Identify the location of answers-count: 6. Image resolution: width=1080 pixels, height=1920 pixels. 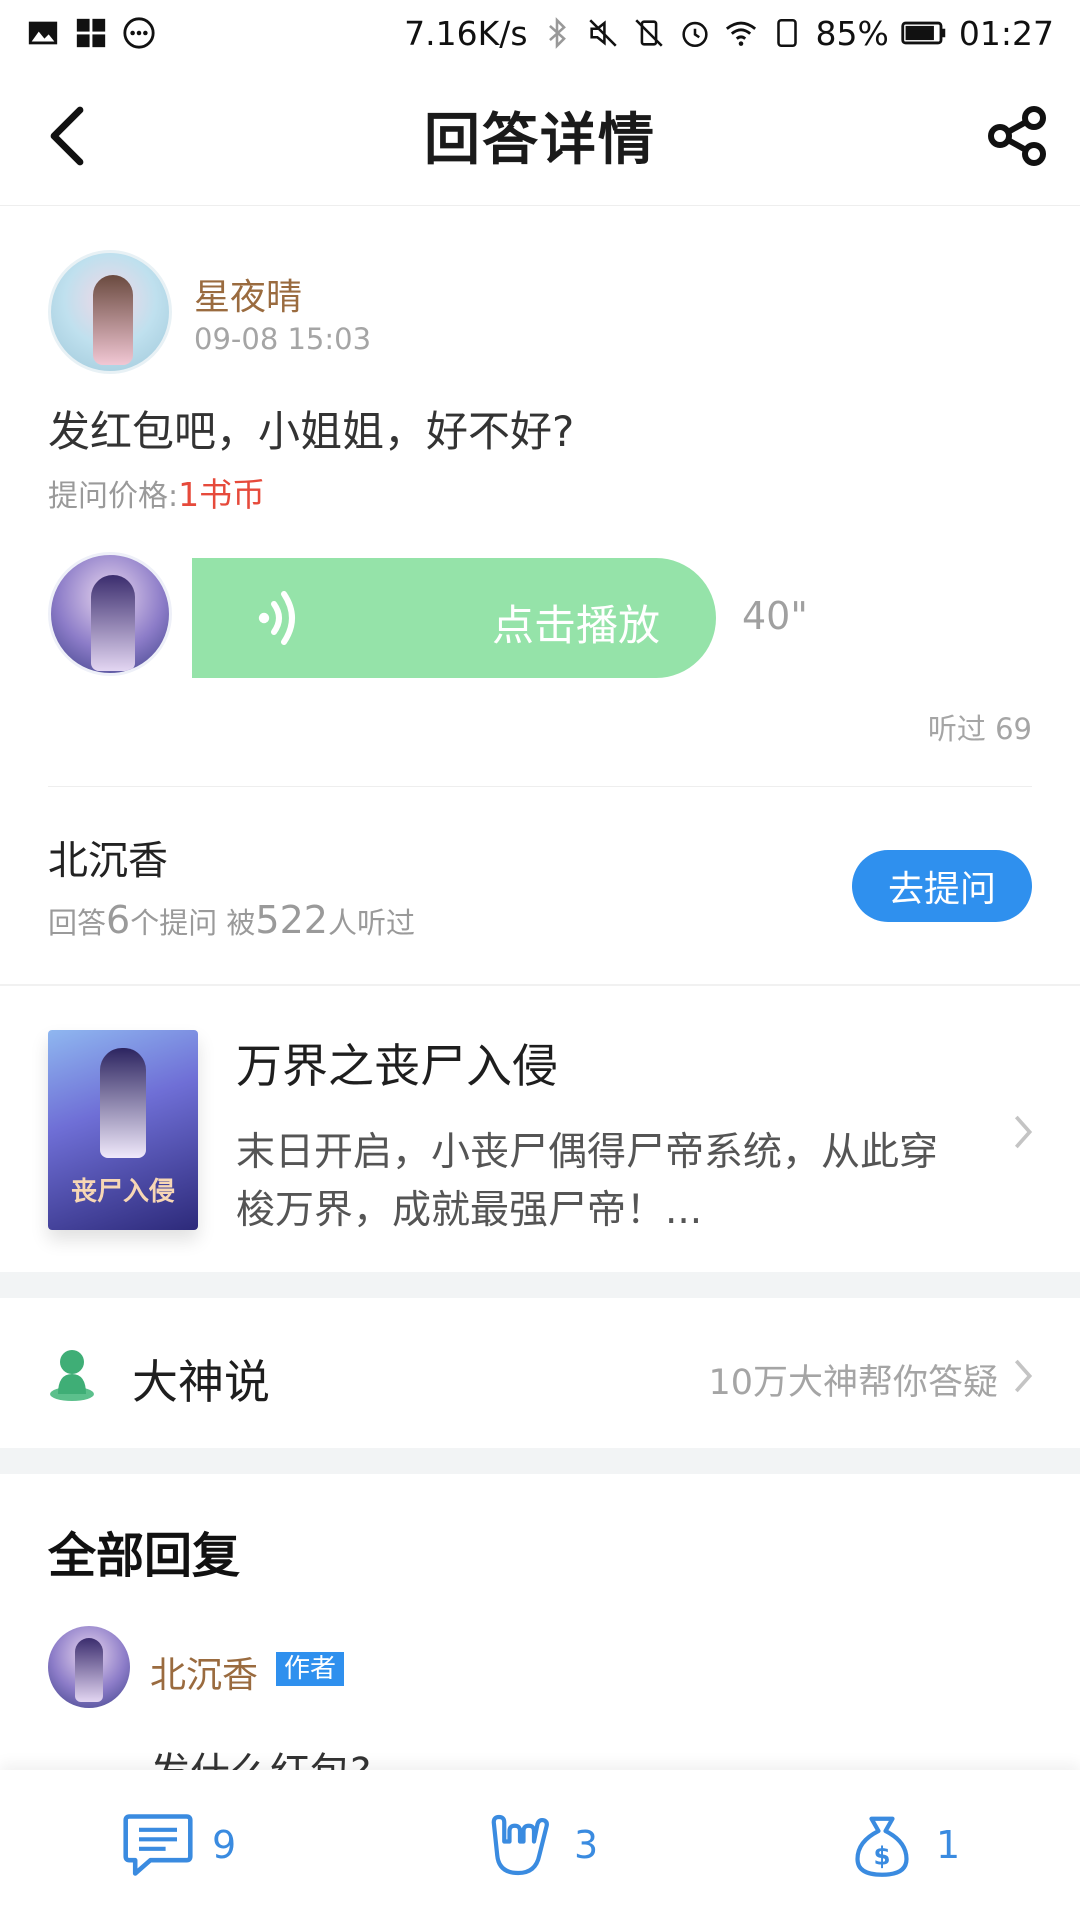
(118, 920).